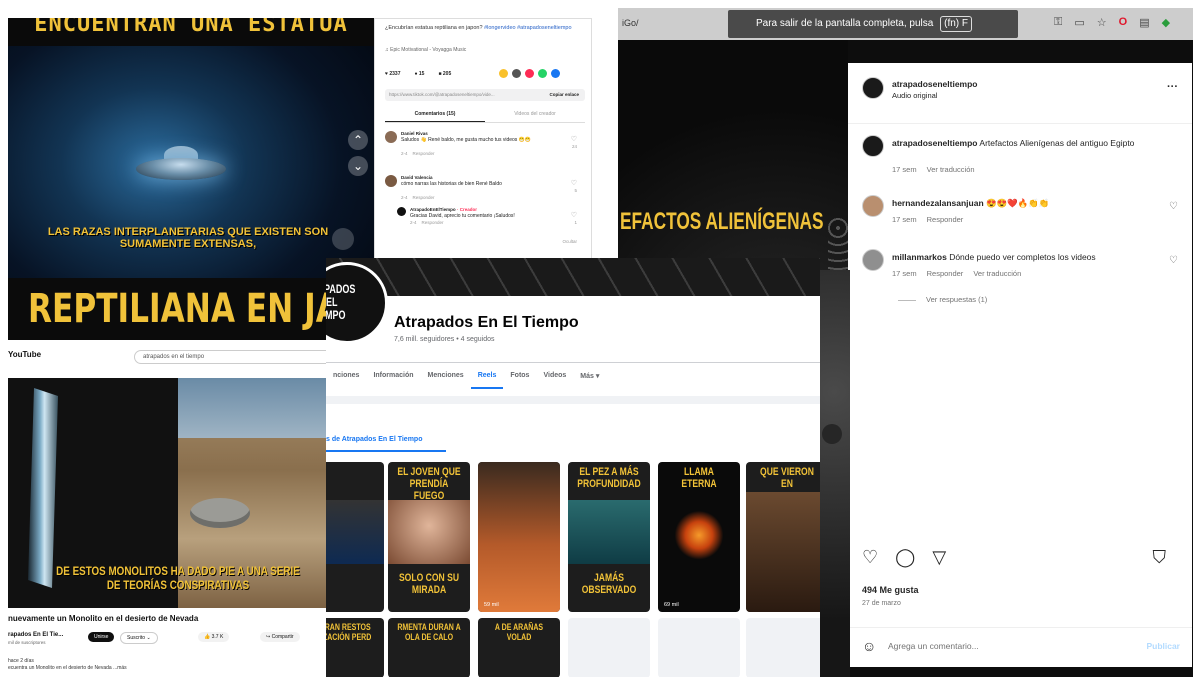 The image size is (1193, 677). I want to click on post-button: Publicar, so click(1163, 646).